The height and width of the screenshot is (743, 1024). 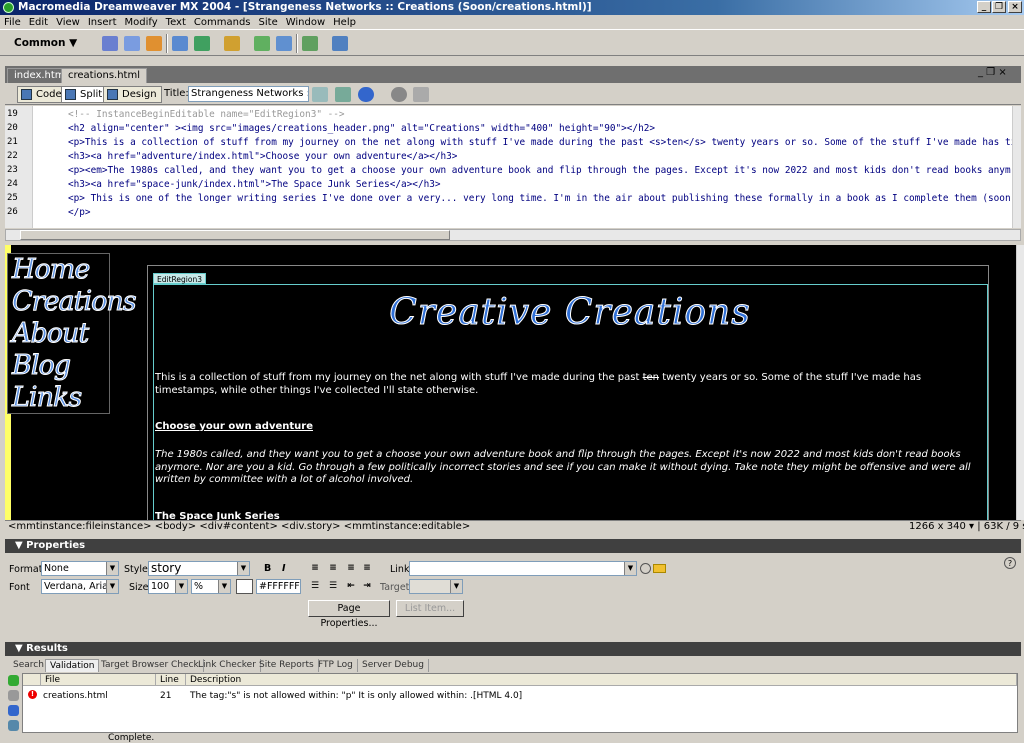 I want to click on browse-folder-icon, so click(x=659, y=568).